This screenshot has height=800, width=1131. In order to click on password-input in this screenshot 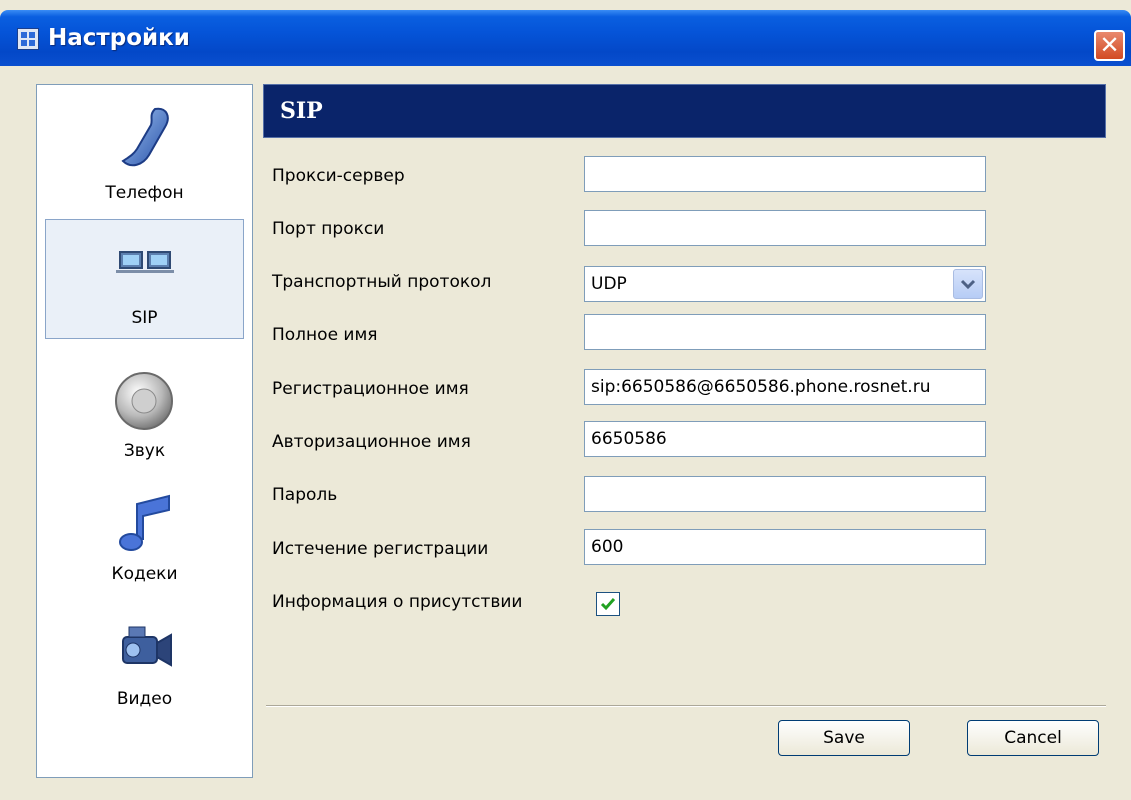, I will do `click(785, 494)`.